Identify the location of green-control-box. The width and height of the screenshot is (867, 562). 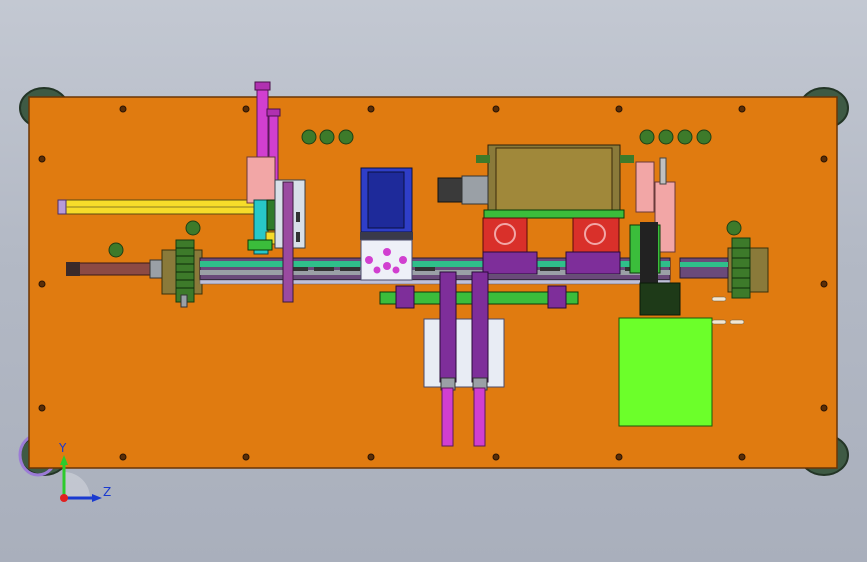
(665, 372).